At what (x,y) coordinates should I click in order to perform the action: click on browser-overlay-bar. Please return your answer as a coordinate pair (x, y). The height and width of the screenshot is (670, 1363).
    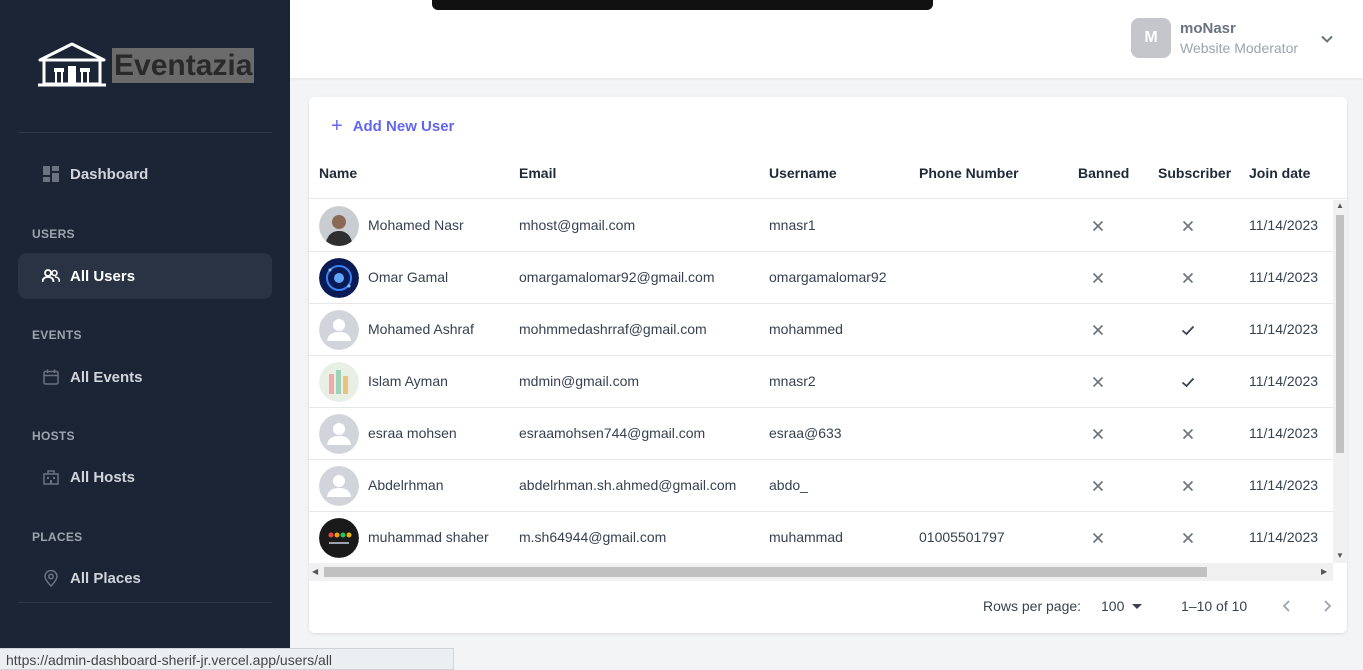
    Looking at the image, I should click on (682, 5).